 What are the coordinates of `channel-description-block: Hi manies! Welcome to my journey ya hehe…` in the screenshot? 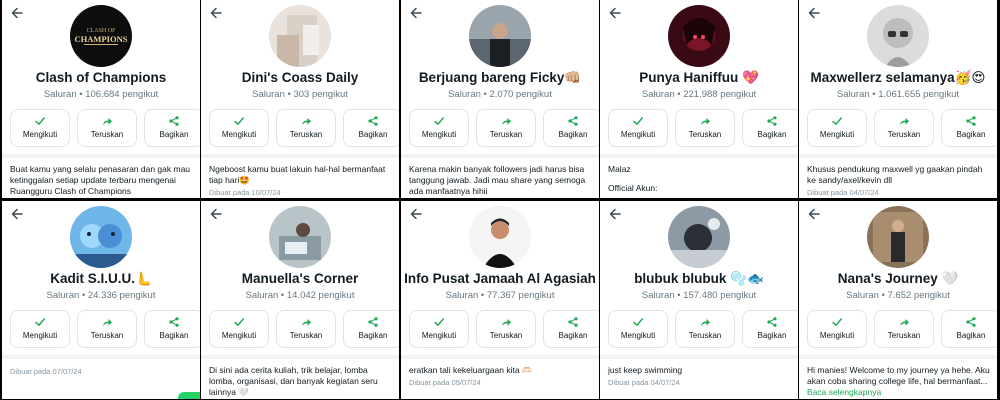 It's located at (899, 381).